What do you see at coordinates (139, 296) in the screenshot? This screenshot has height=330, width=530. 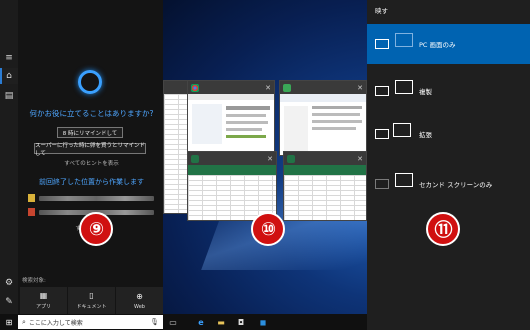 I see `globe-icon: ⊕` at bounding box center [139, 296].